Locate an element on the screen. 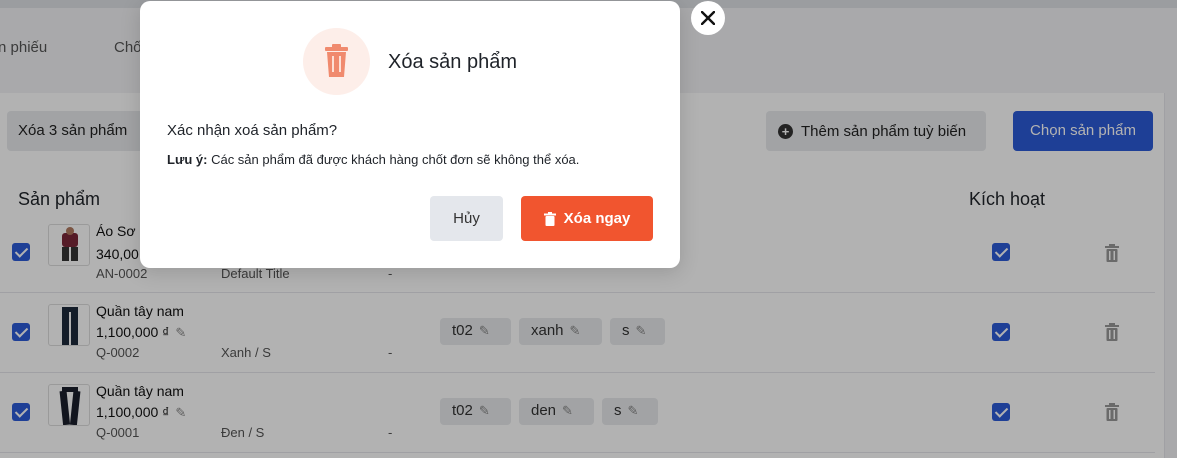 The image size is (1177, 458). dialog-note-label: Lưu ý: is located at coordinates (187, 159).